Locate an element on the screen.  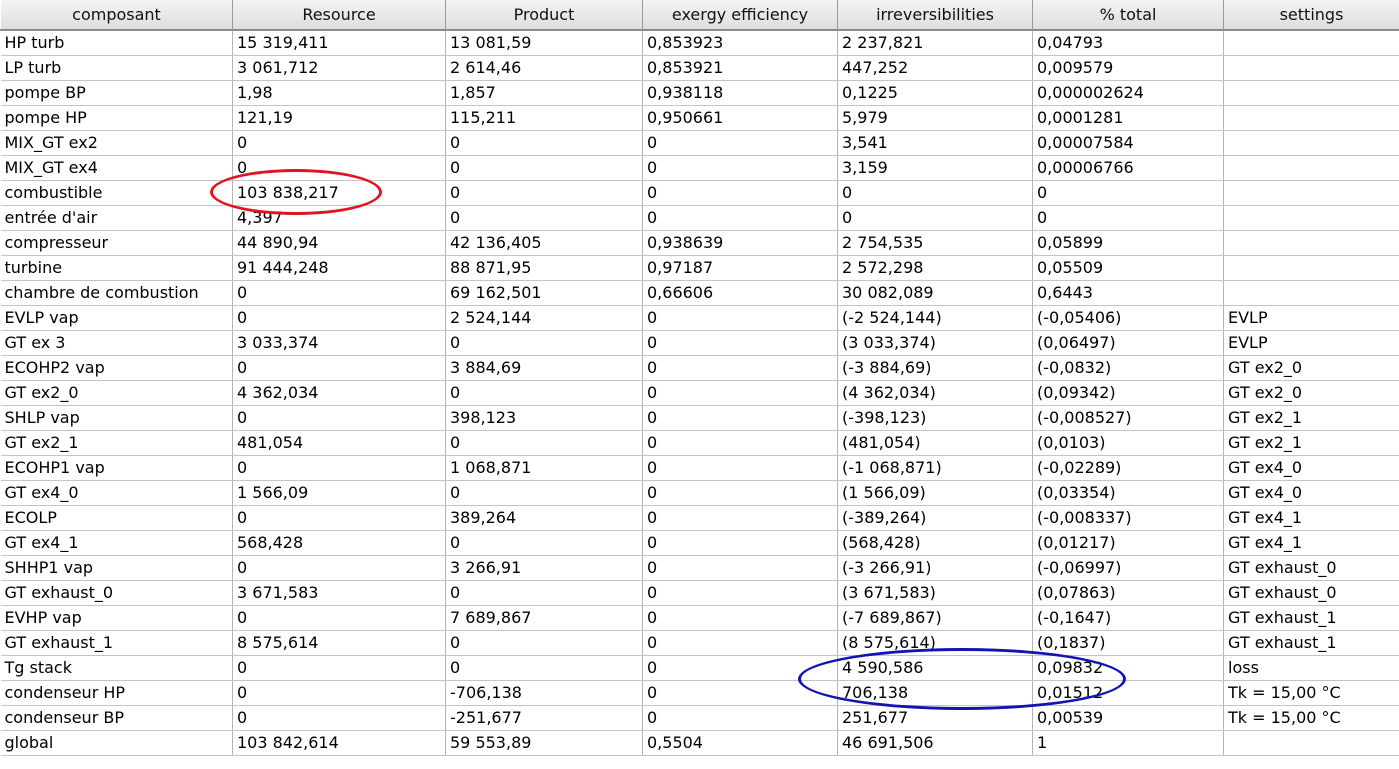
product-cell: 3 884,69 is located at coordinates (544, 368).